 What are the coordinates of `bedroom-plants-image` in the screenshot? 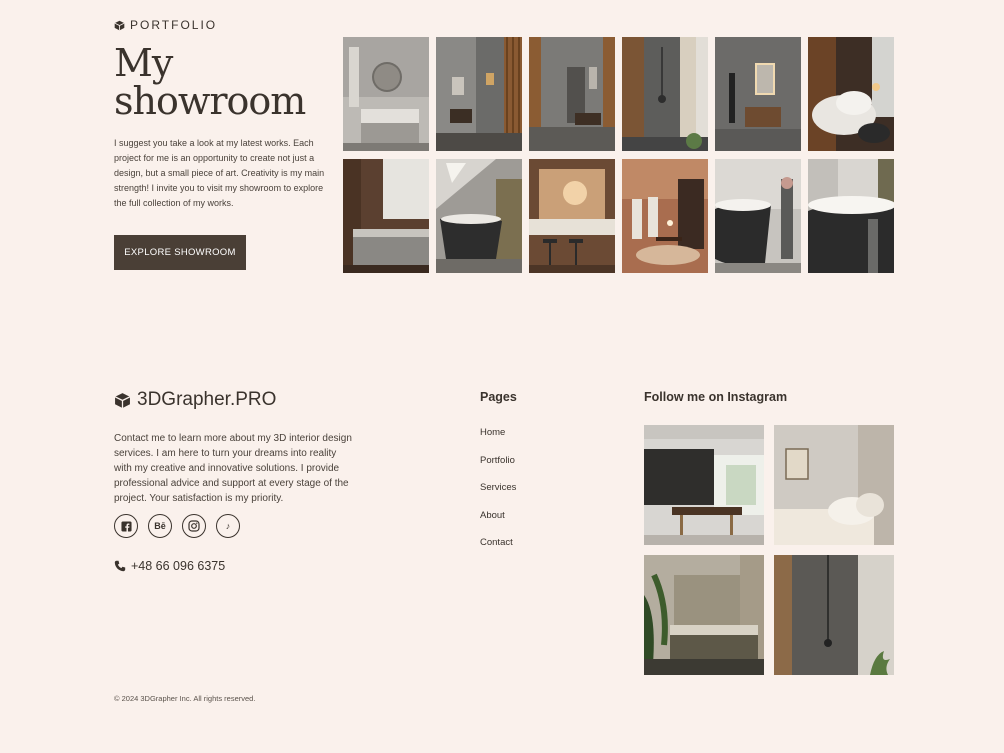 It's located at (704, 615).